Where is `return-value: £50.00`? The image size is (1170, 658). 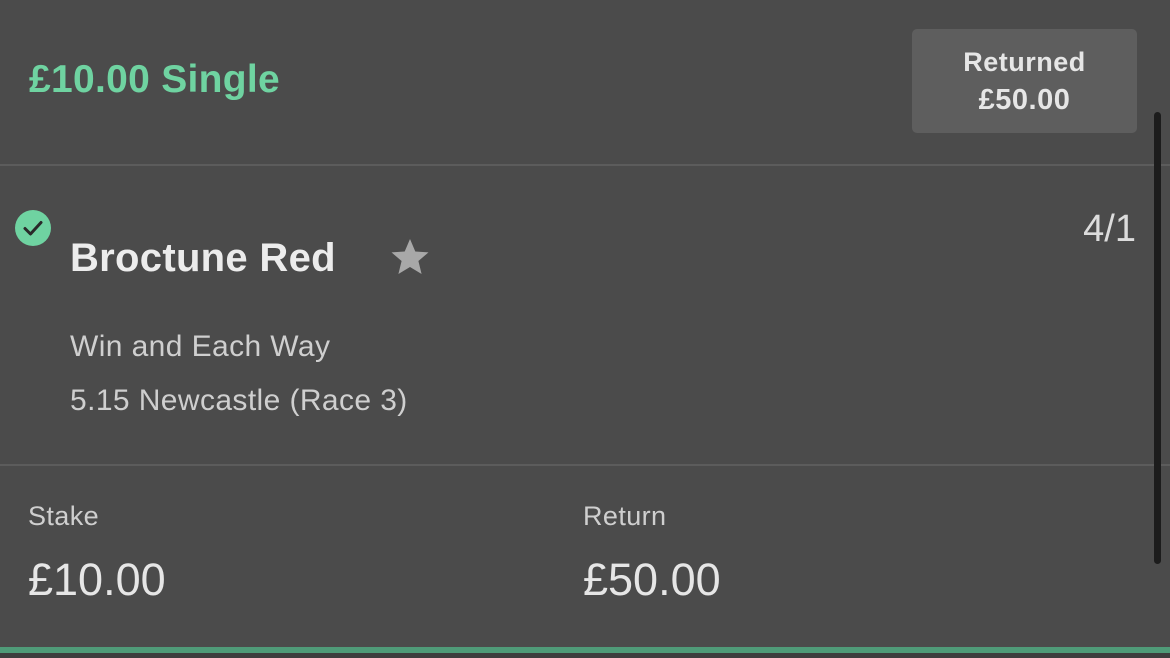 return-value: £50.00 is located at coordinates (652, 579).